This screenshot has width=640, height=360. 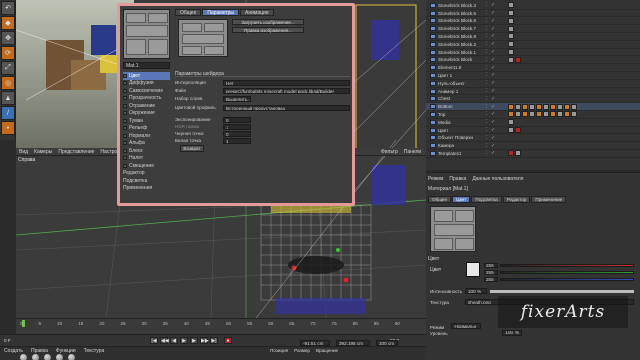 What do you see at coordinates (389, 152) in the screenshot?
I see `viewport-menu-filter: Фильтр` at bounding box center [389, 152].